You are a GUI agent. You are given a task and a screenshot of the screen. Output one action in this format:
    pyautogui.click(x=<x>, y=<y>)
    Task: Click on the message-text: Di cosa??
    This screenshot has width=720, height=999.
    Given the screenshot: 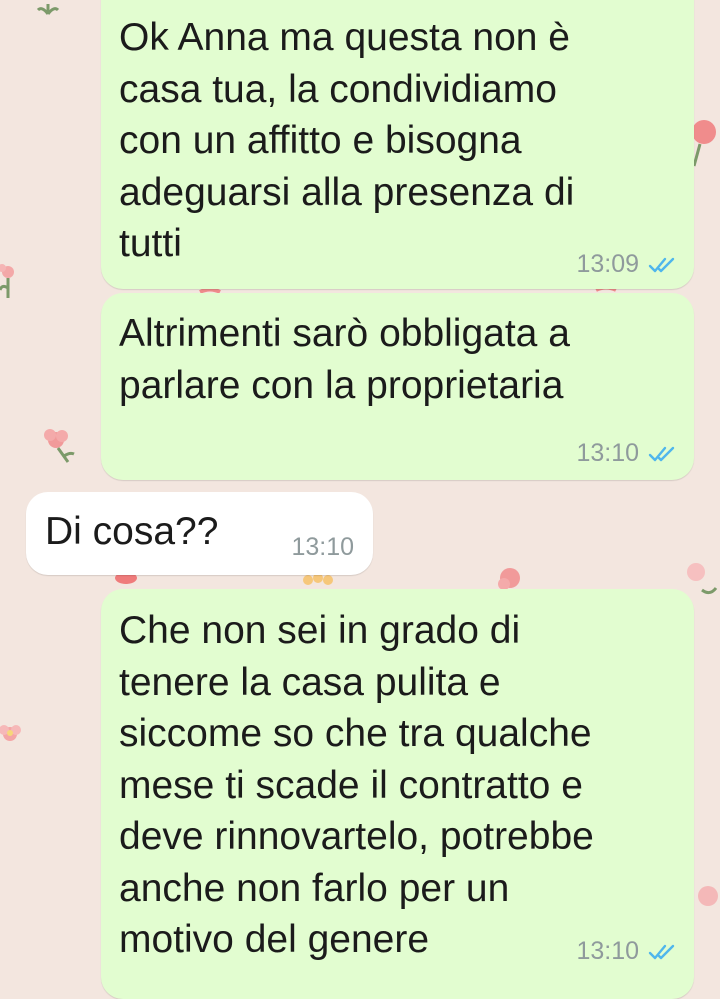 What is the action you would take?
    pyautogui.click(x=132, y=531)
    